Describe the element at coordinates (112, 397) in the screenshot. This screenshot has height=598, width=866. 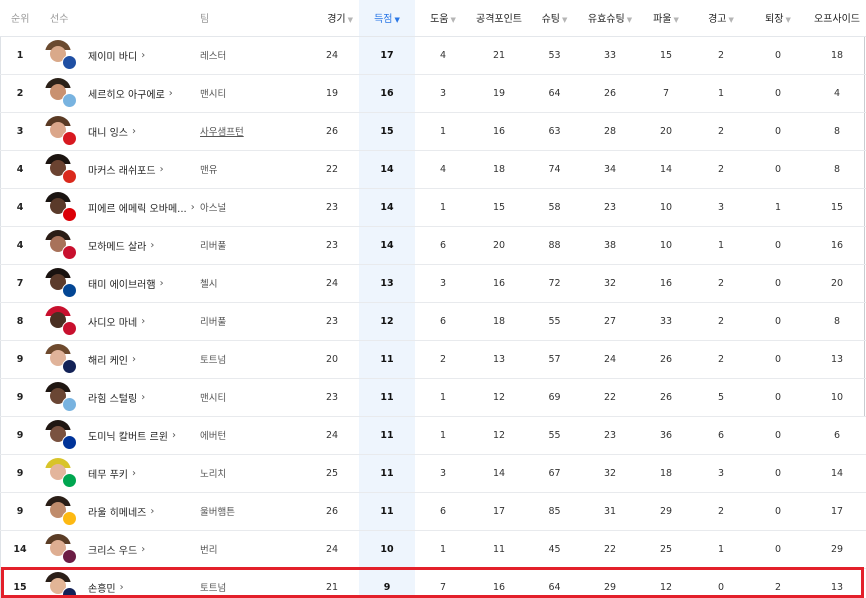
I see `player-name-link: 라힘 스털링` at that location.